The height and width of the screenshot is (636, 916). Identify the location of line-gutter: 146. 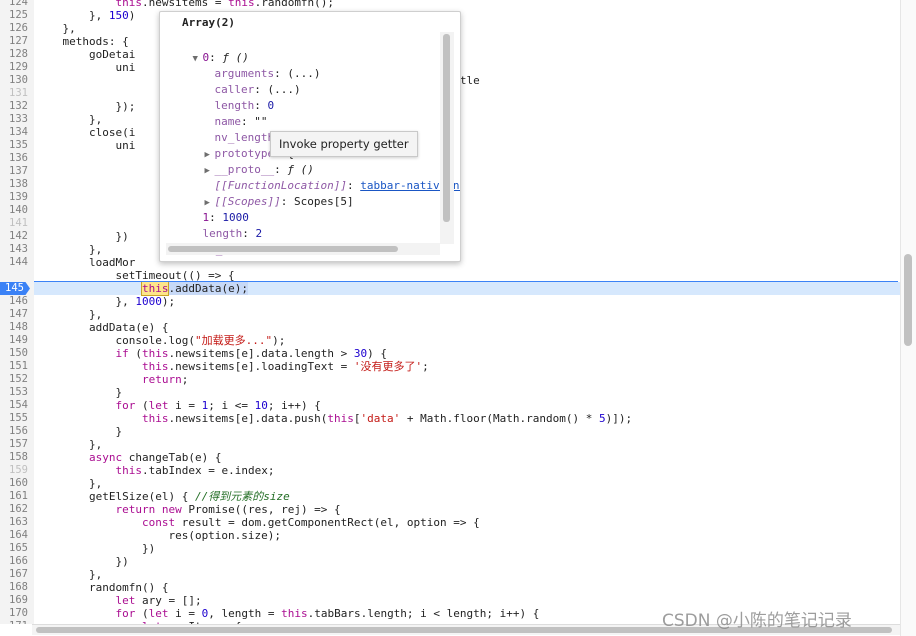
(17, 301).